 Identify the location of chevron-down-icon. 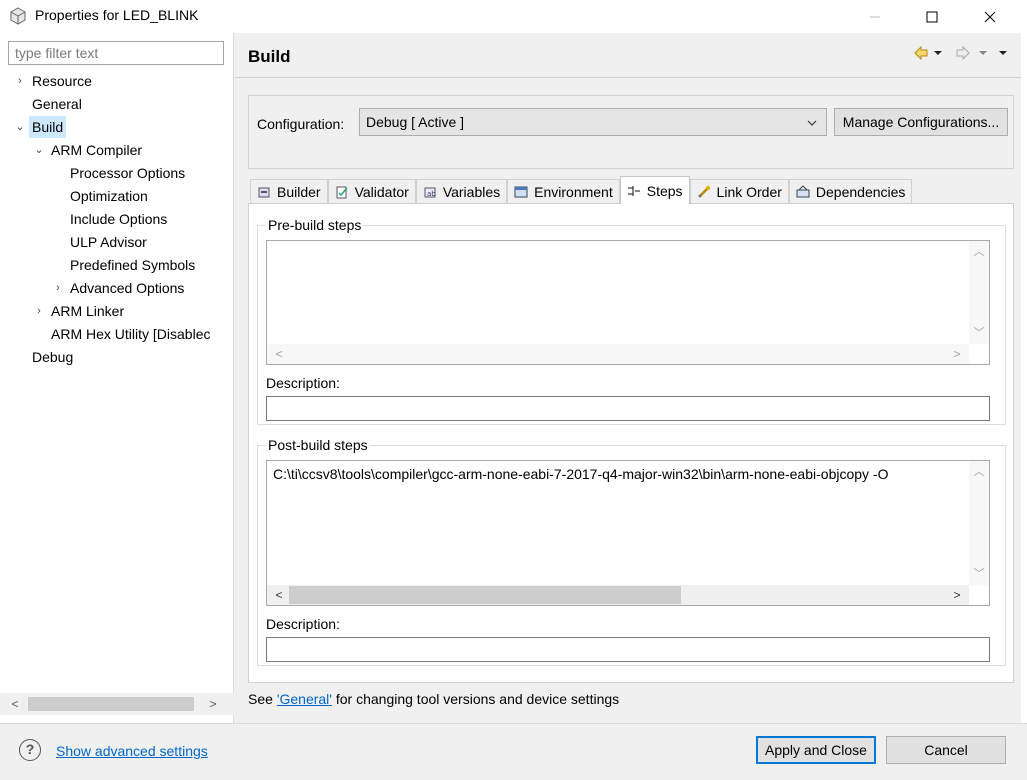
(812, 123).